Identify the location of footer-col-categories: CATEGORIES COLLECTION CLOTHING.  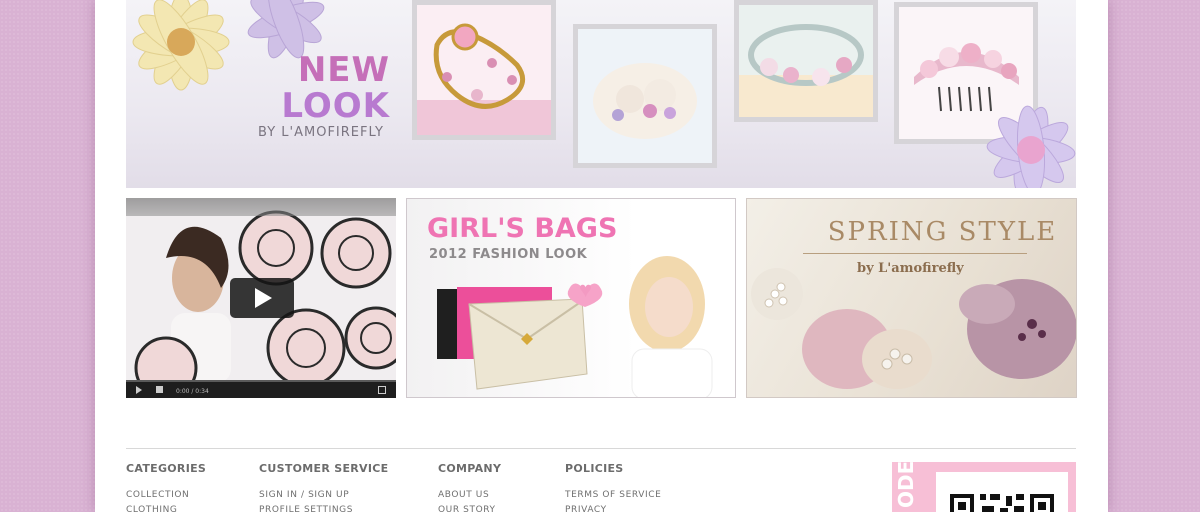
(166, 487).